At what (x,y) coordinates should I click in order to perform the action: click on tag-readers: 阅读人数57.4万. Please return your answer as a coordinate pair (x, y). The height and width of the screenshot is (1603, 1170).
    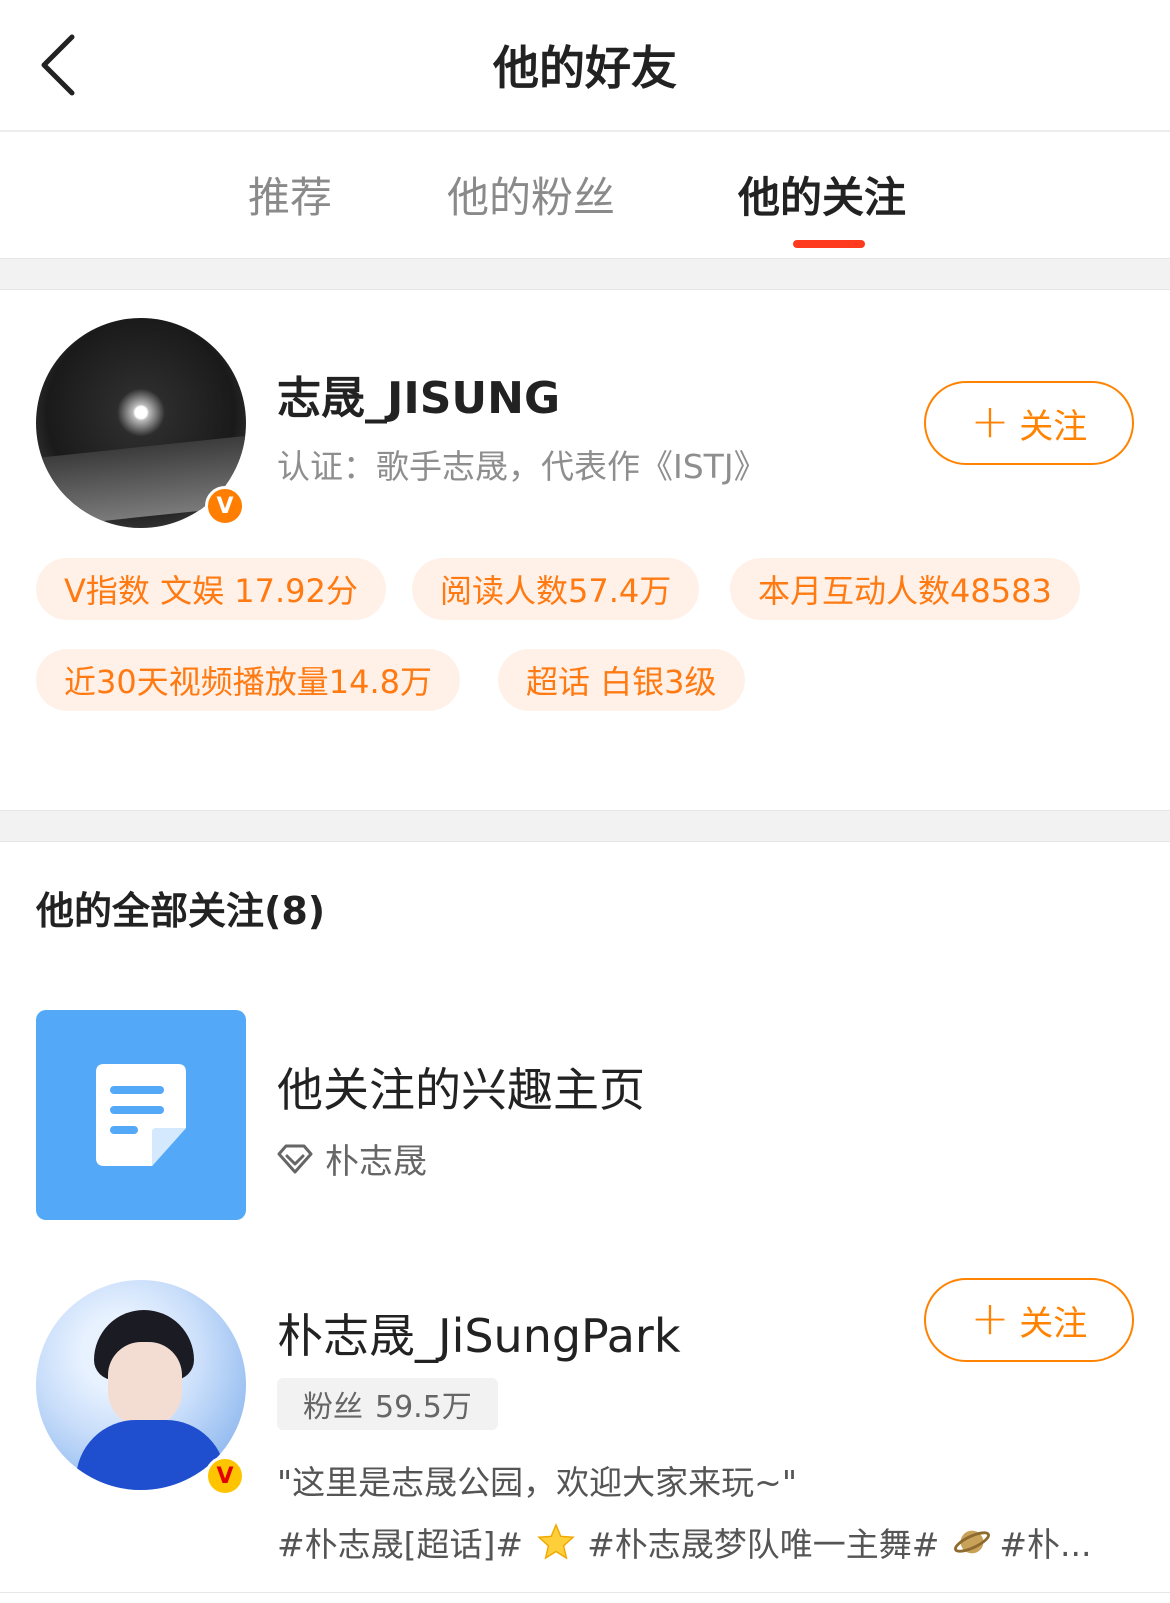
    Looking at the image, I should click on (556, 589).